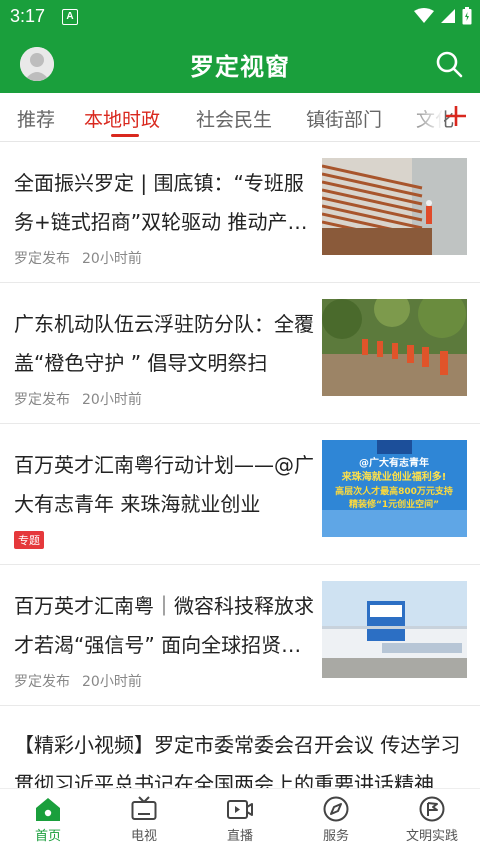 The width and height of the screenshot is (480, 854). What do you see at coordinates (239, 836) in the screenshot?
I see `nav-live-label: 直播` at bounding box center [239, 836].